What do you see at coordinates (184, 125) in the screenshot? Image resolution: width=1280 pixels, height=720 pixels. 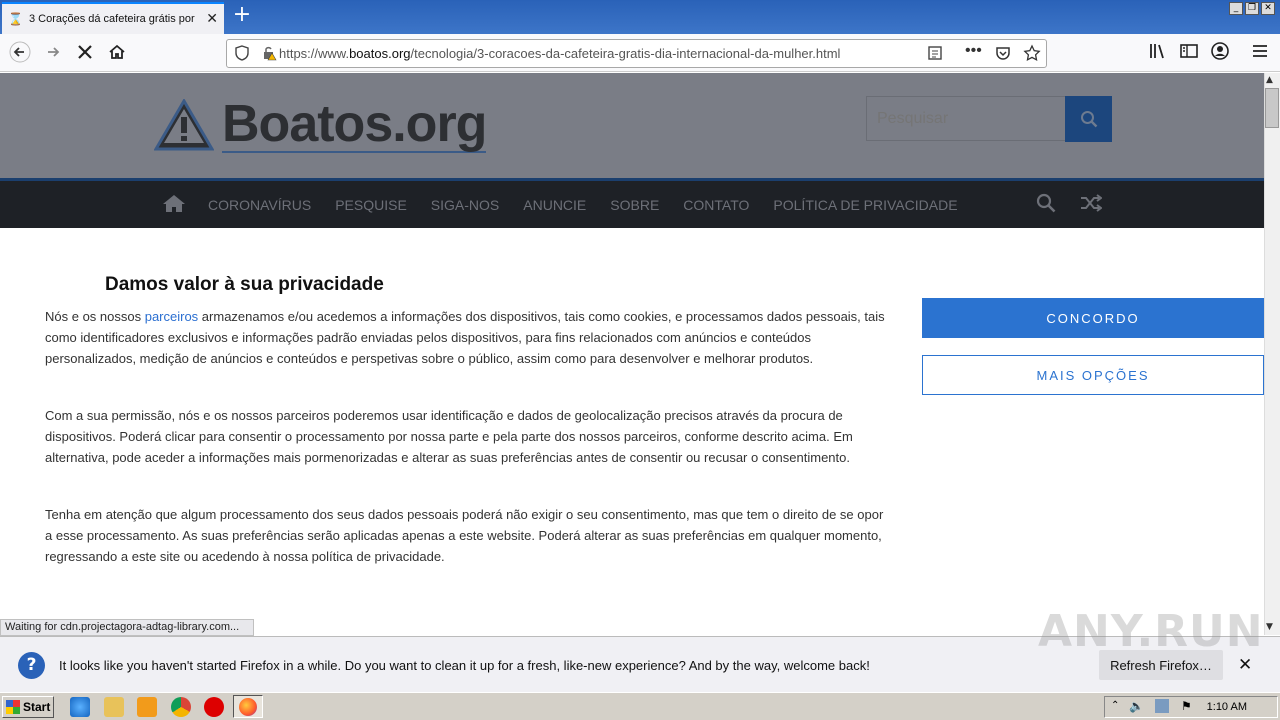 I see `warning-triangle-icon` at bounding box center [184, 125].